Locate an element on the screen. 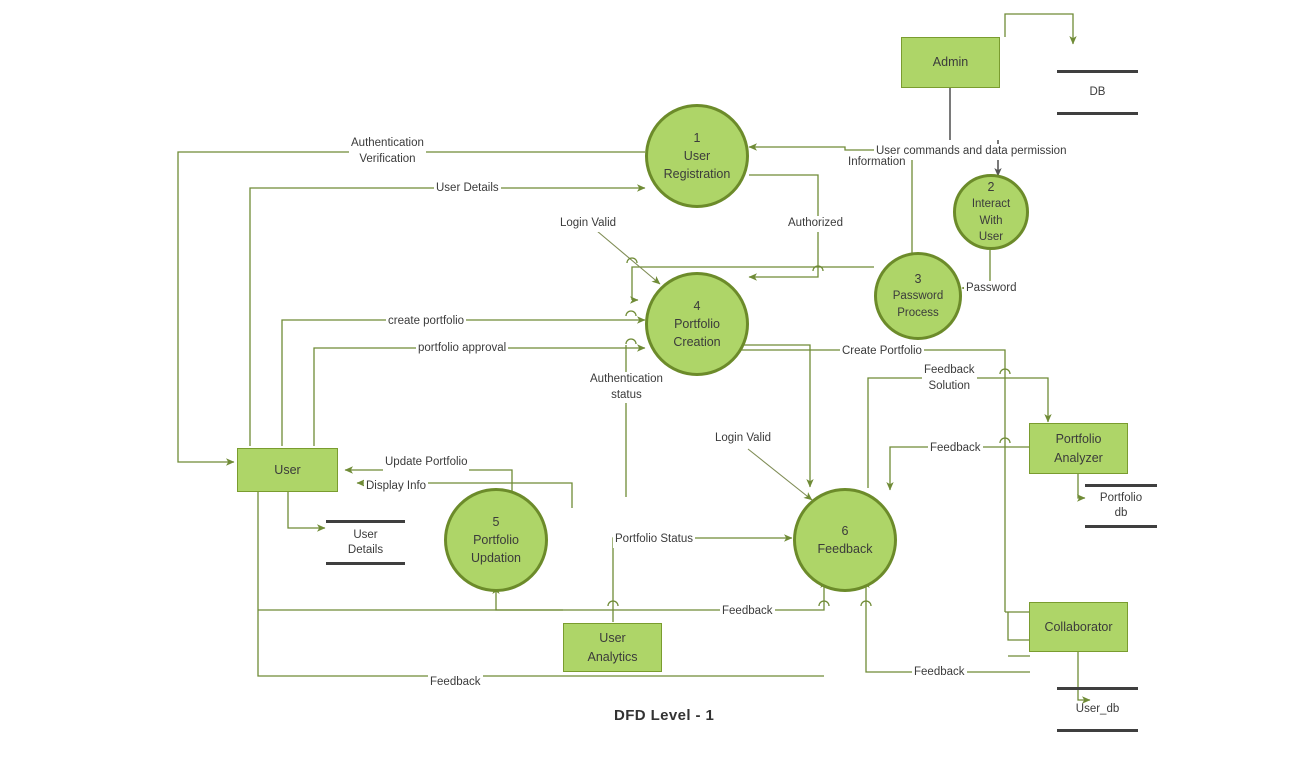 The image size is (1305, 759). process-6-feedback: 6 Feedback is located at coordinates (845, 540).